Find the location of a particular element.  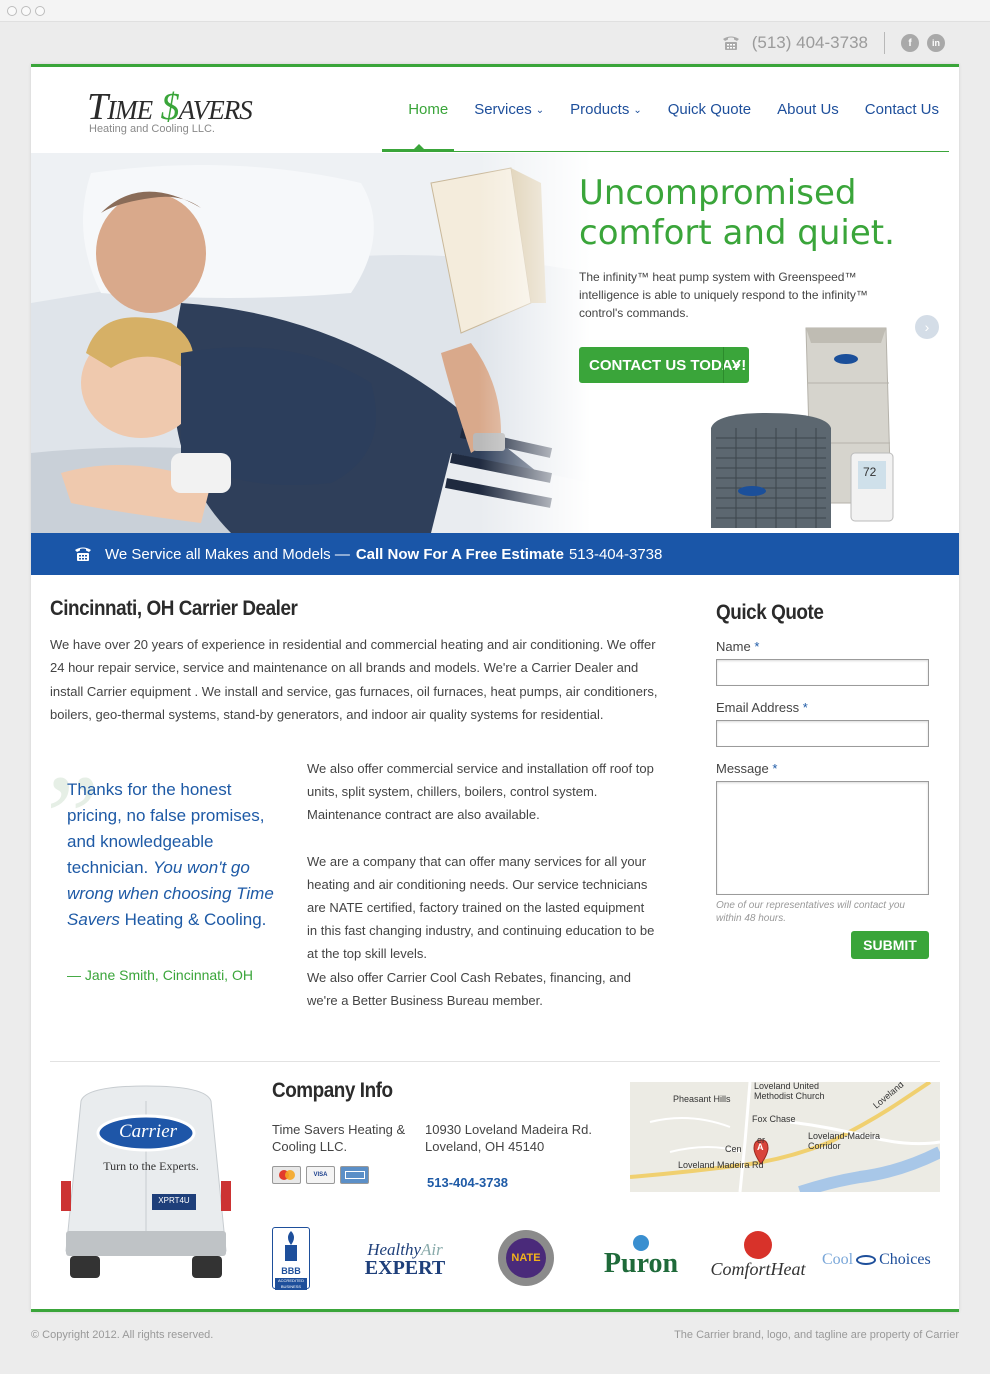

slider-next-button: › is located at coordinates (927, 327).